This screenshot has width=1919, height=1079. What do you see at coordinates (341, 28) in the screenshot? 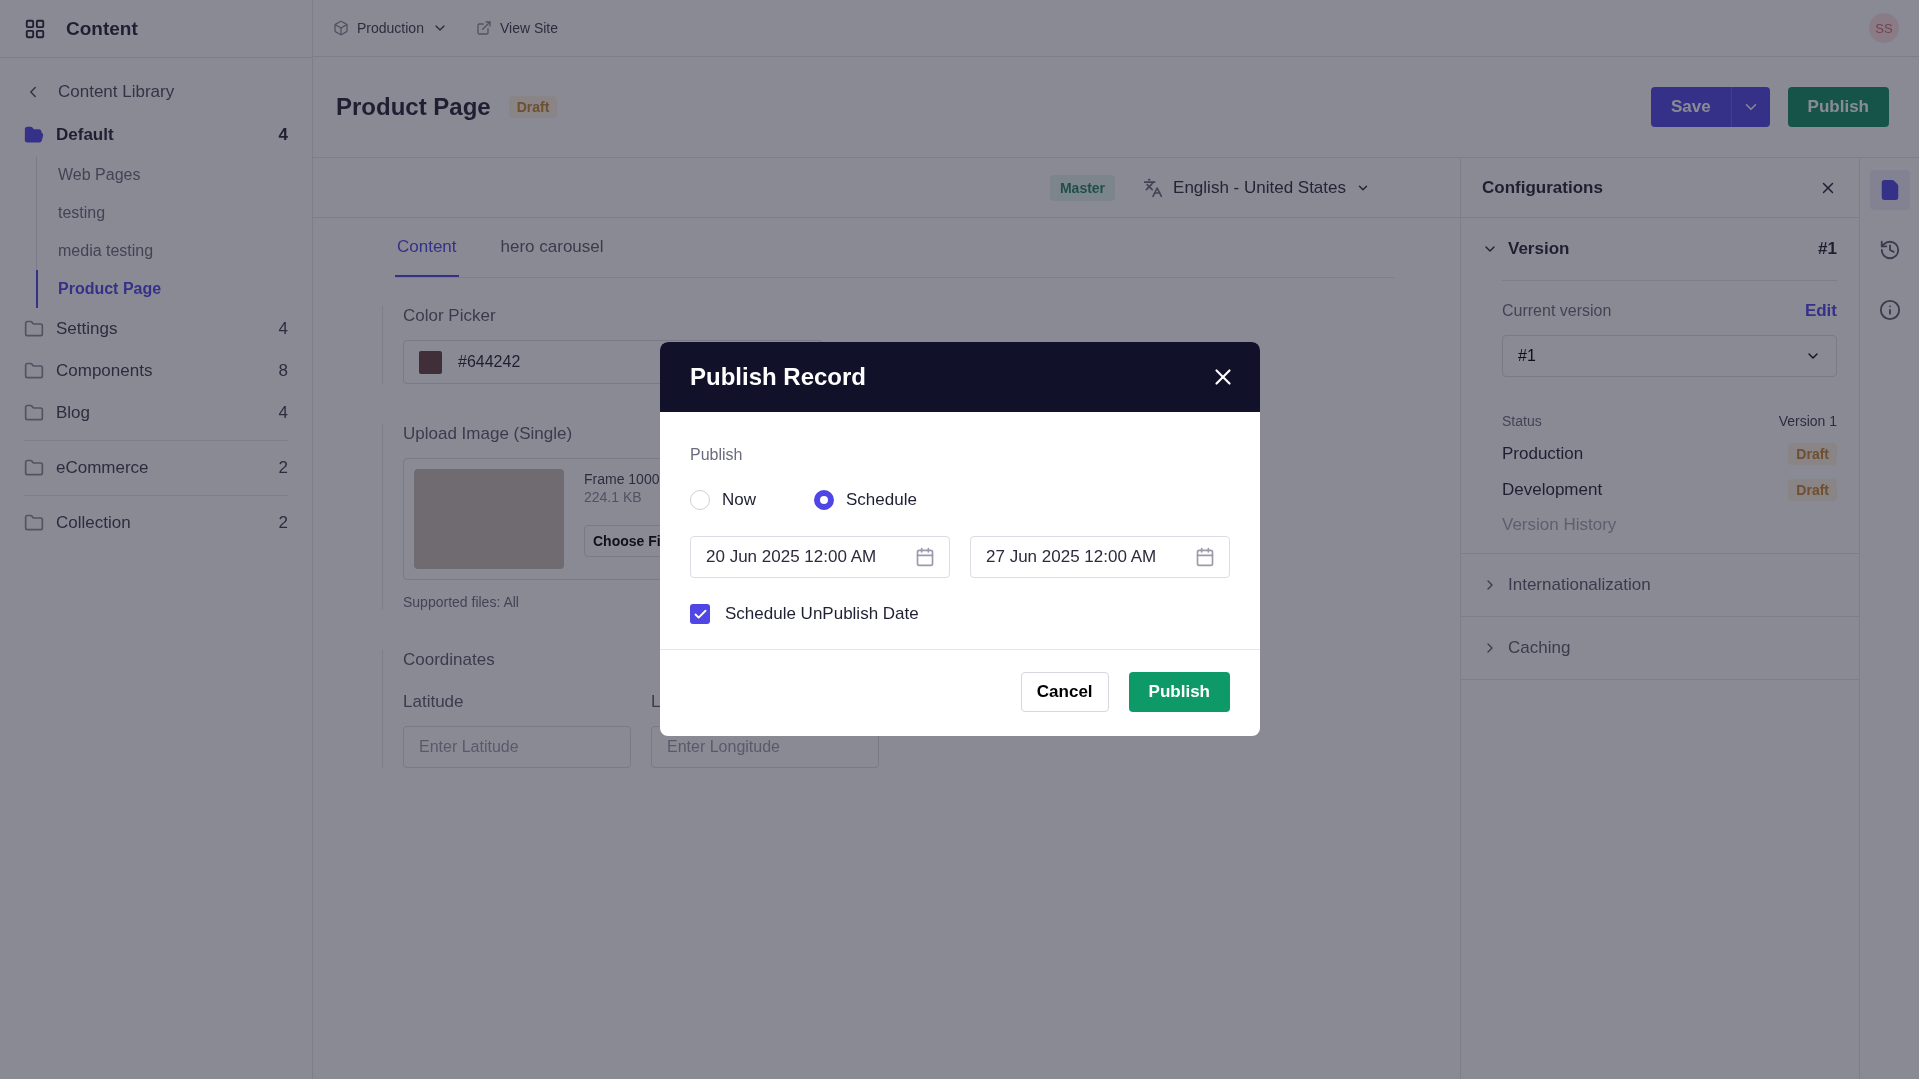
I see `cube-icon` at bounding box center [341, 28].